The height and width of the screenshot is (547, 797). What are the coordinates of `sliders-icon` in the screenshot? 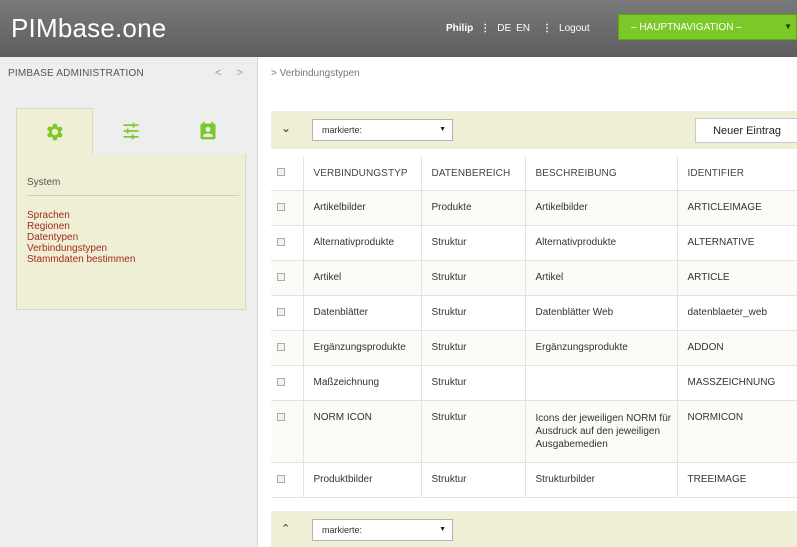 It's located at (131, 131).